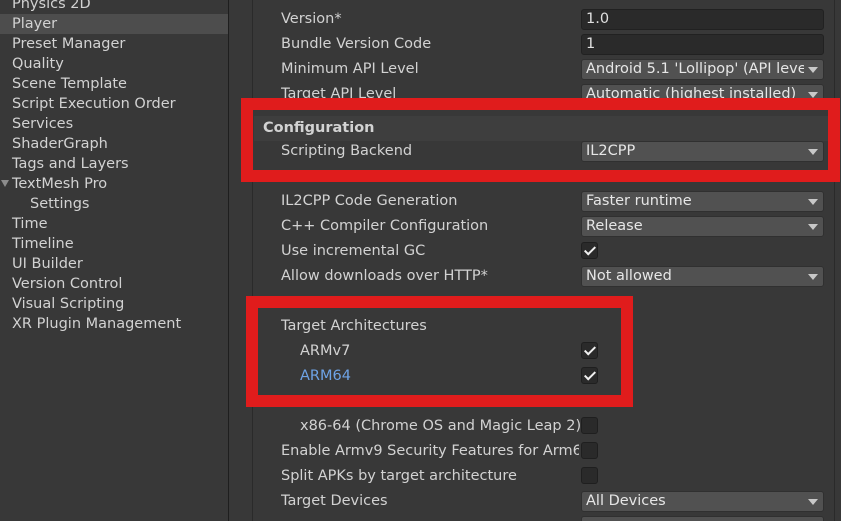 The width and height of the screenshot is (841, 521). What do you see at coordinates (702, 19) in the screenshot?
I see `version-field: 1.0` at bounding box center [702, 19].